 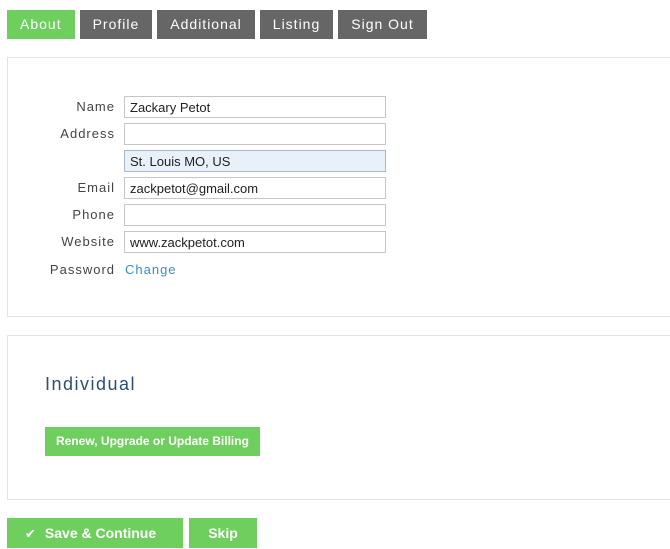 I want to click on change-password-link: Change, so click(x=151, y=270).